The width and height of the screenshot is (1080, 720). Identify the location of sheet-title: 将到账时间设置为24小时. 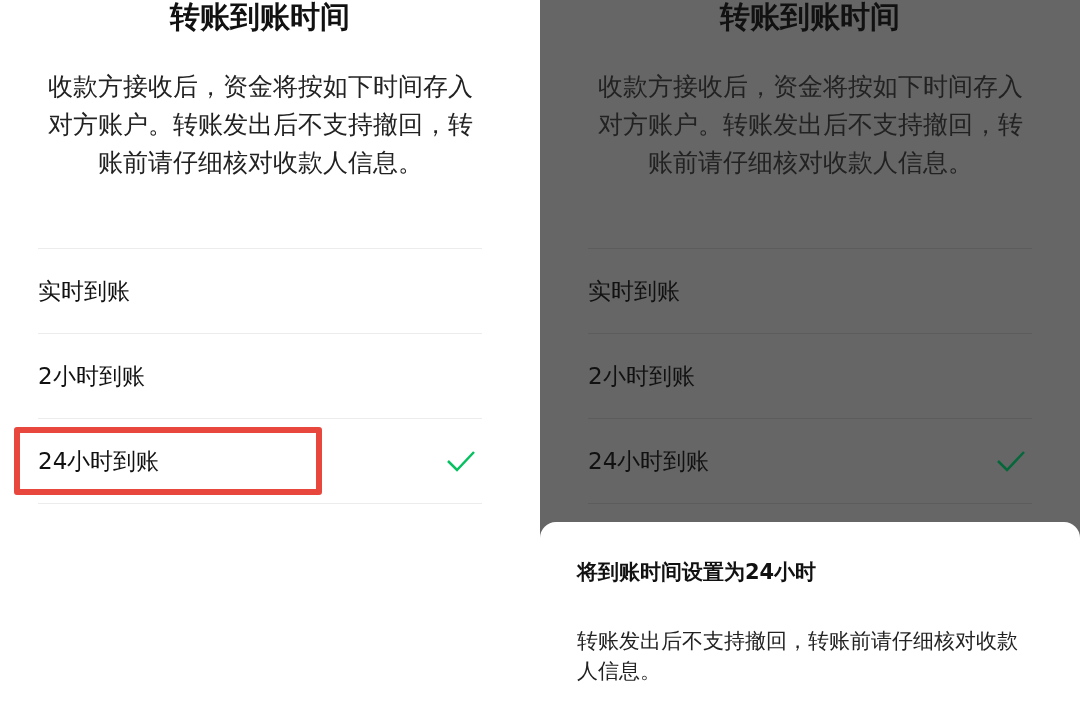
(697, 572).